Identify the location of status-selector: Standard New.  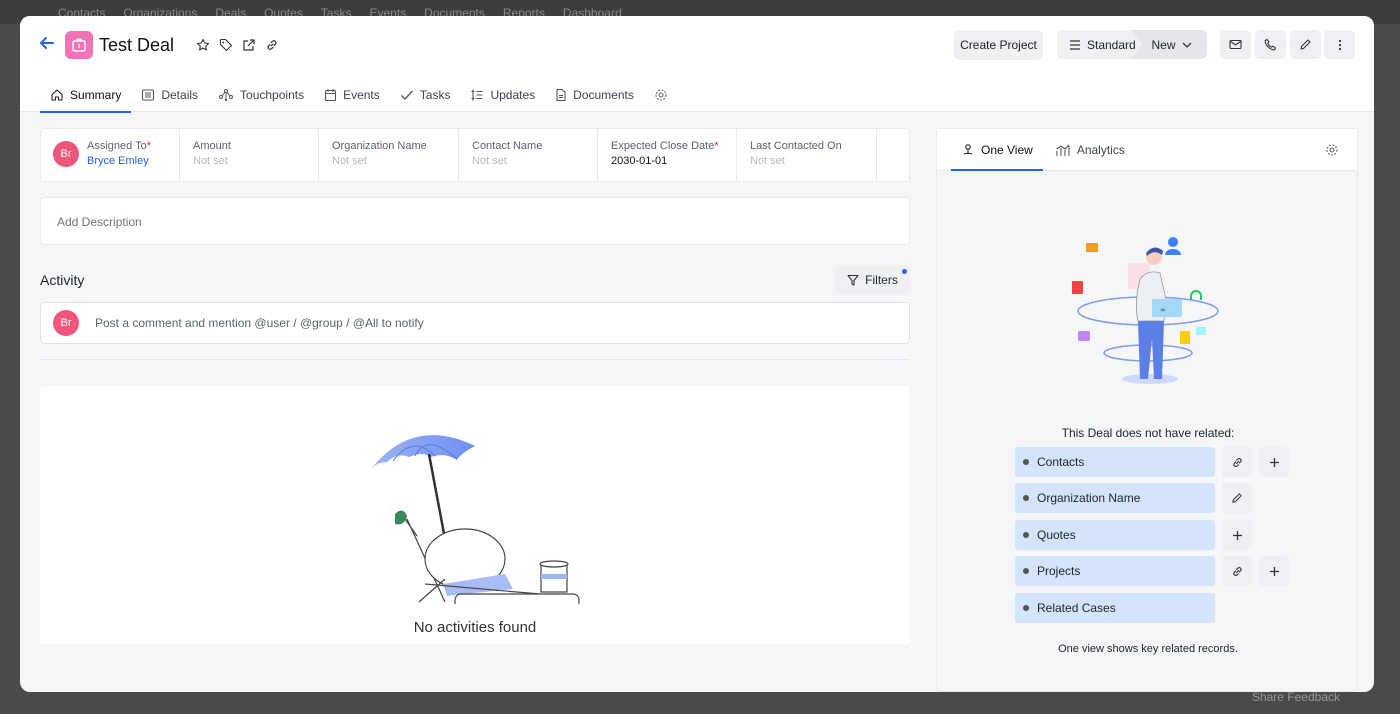
(1132, 44).